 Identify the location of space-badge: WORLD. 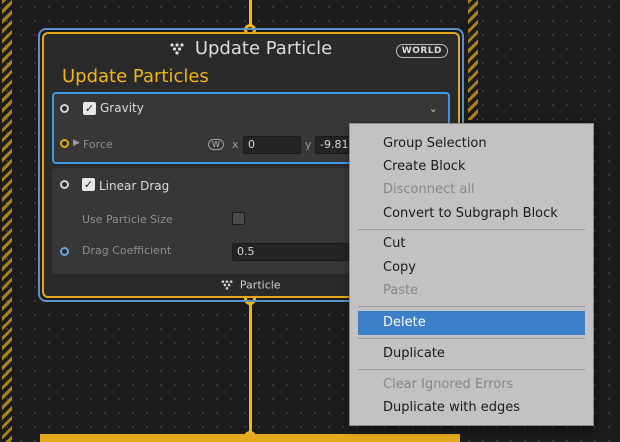
(421, 51).